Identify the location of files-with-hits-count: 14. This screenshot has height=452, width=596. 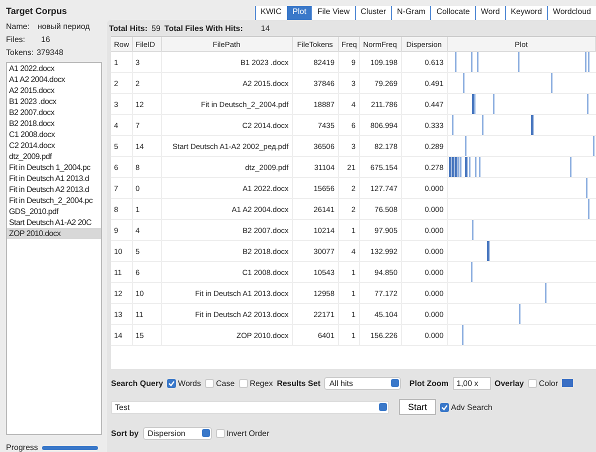
(265, 28).